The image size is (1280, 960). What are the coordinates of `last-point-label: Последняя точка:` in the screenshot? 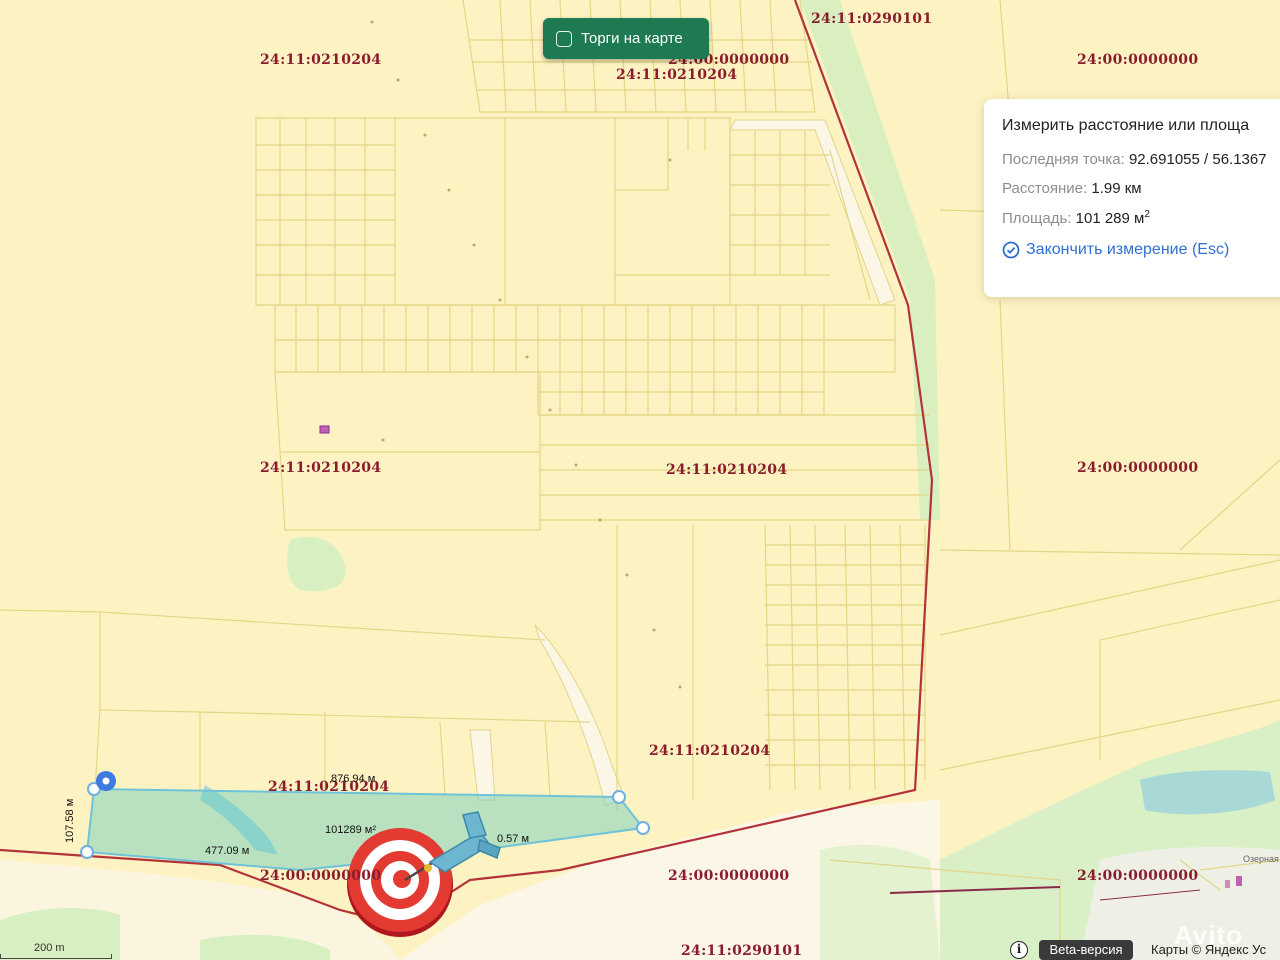 It's located at (1063, 159).